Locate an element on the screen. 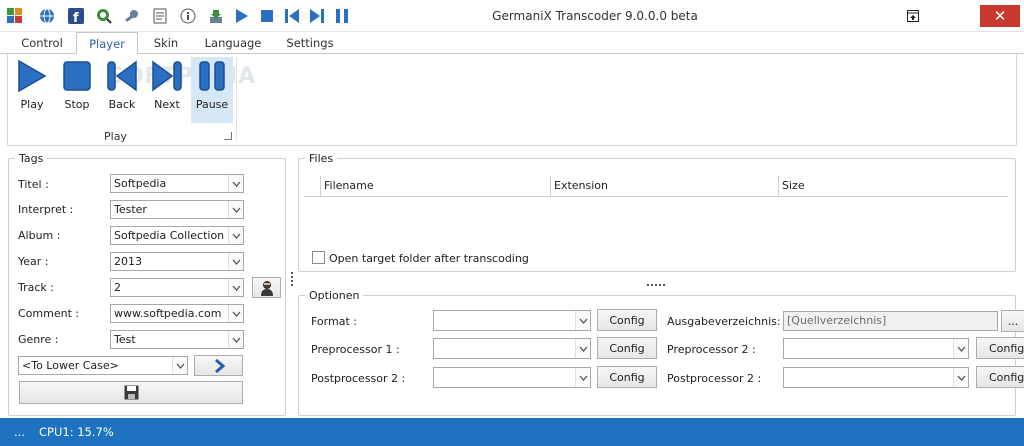 This screenshot has height=446, width=1024. preprocessor-1-select is located at coordinates (512, 348).